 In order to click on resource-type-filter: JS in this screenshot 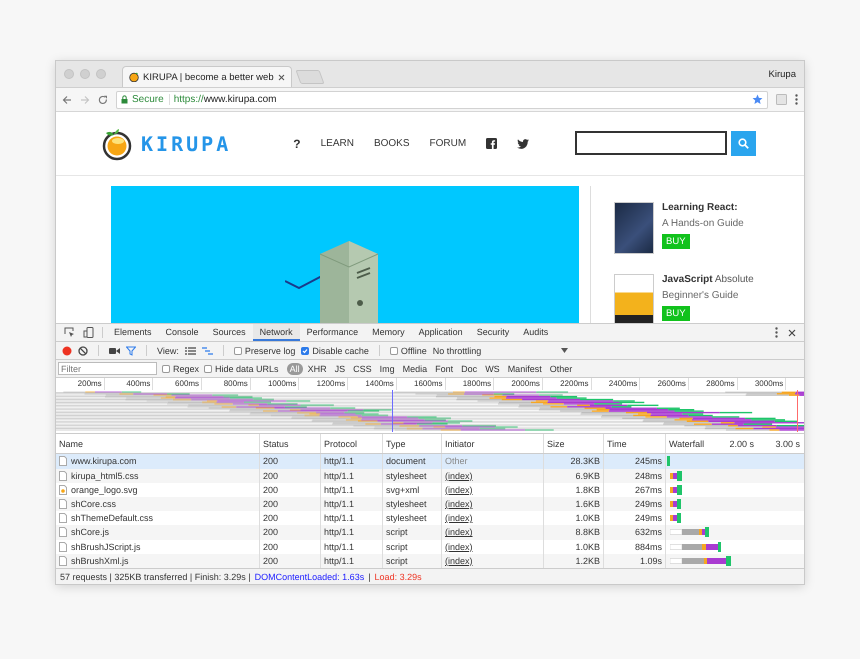, I will do `click(340, 368)`.